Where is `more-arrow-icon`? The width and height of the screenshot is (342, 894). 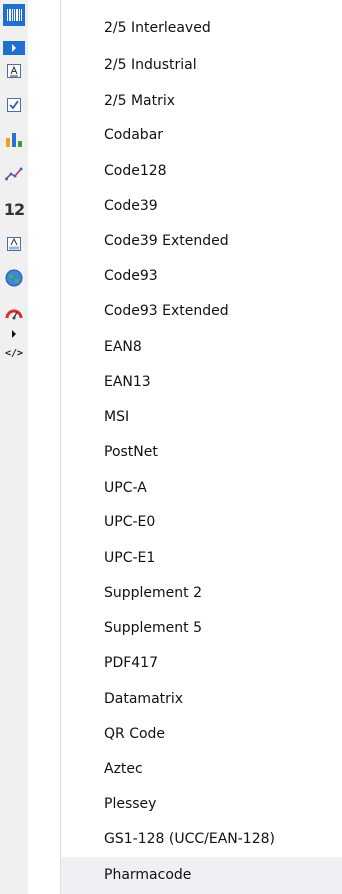 more-arrow-icon is located at coordinates (14, 334).